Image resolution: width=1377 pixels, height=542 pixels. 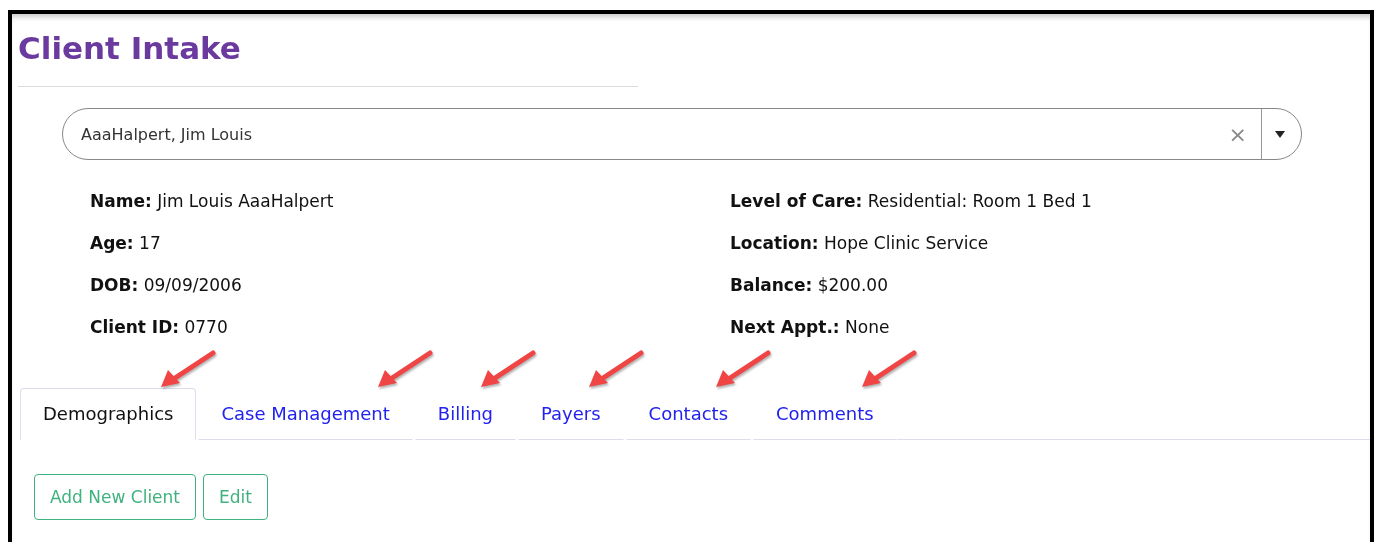 What do you see at coordinates (410, 285) in the screenshot?
I see `detail-field: DOB: 09/09/2006` at bounding box center [410, 285].